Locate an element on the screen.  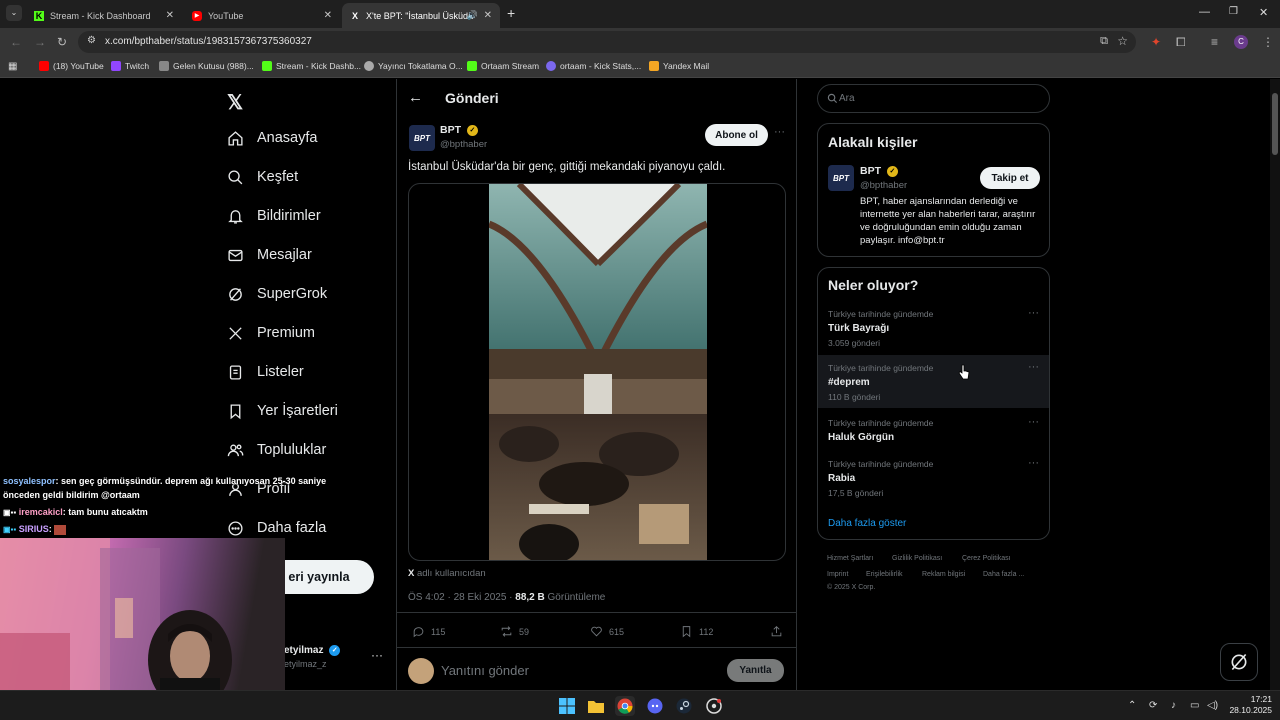
extension-icon: ✦ is located at coordinates (1156, 42).